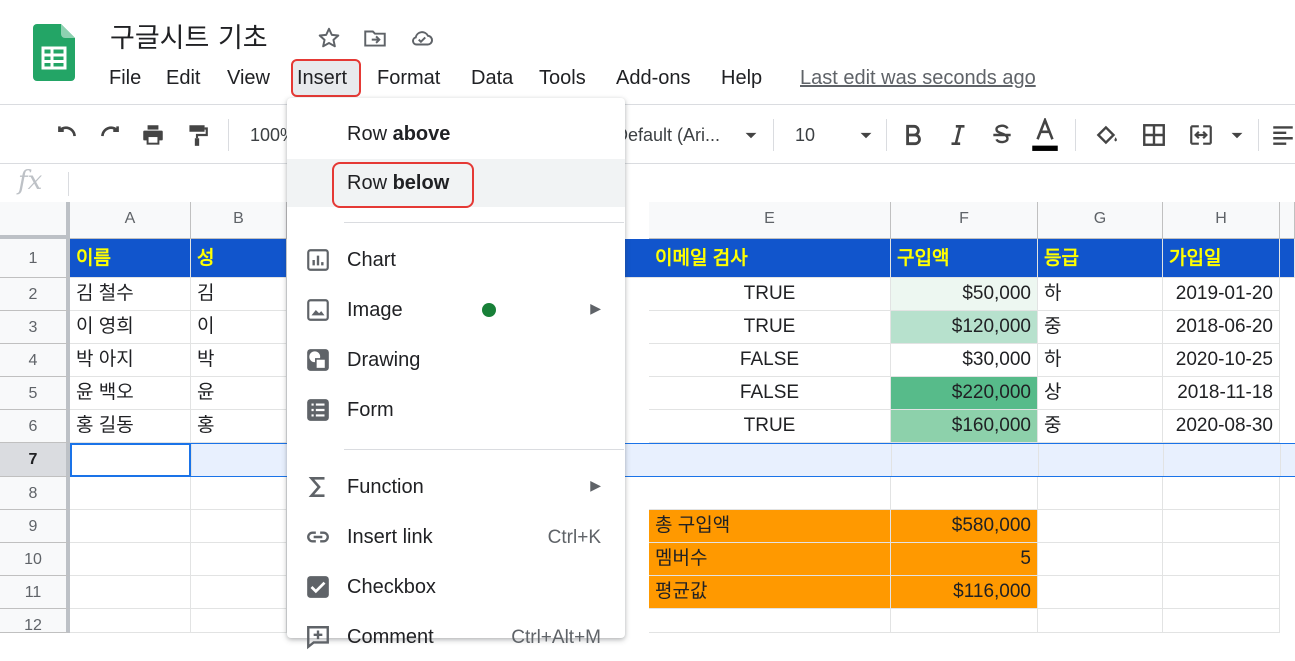 The width and height of the screenshot is (1295, 661). I want to click on row-header-4: 4, so click(35, 360).